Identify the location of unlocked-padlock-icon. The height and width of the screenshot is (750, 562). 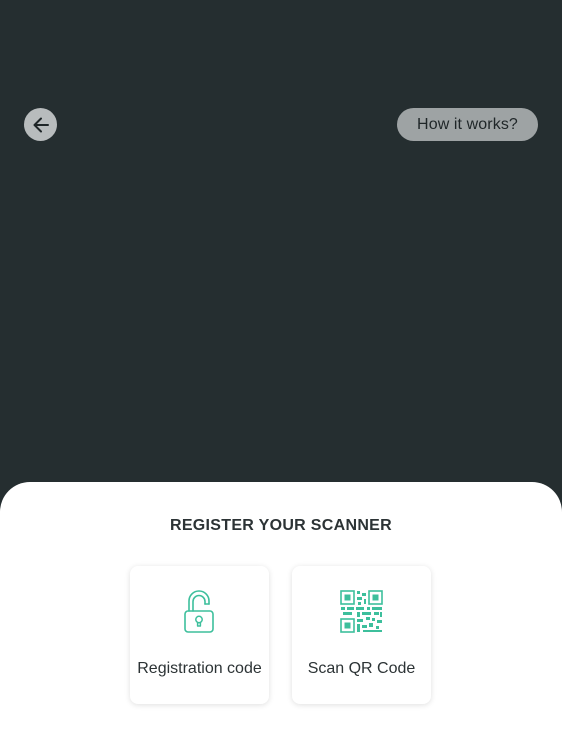
(199, 613).